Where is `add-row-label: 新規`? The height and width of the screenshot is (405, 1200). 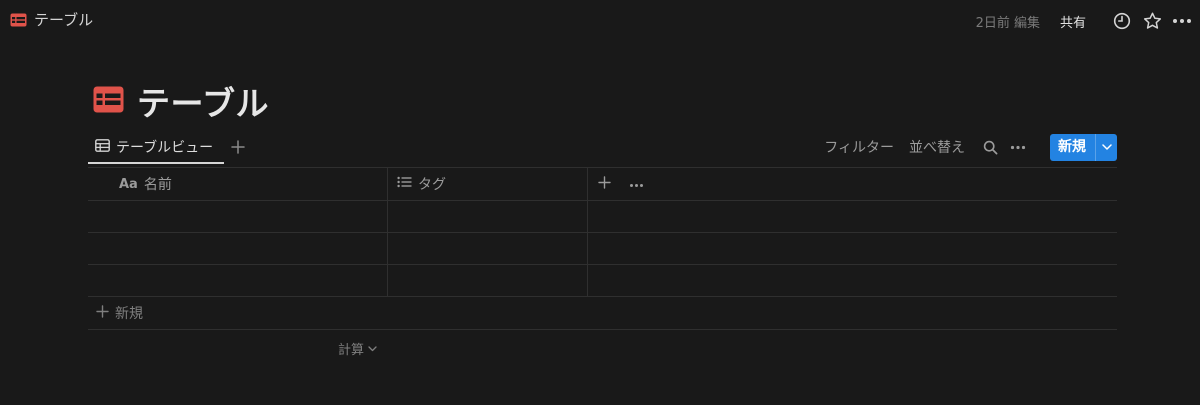 add-row-label: 新規 is located at coordinates (129, 314).